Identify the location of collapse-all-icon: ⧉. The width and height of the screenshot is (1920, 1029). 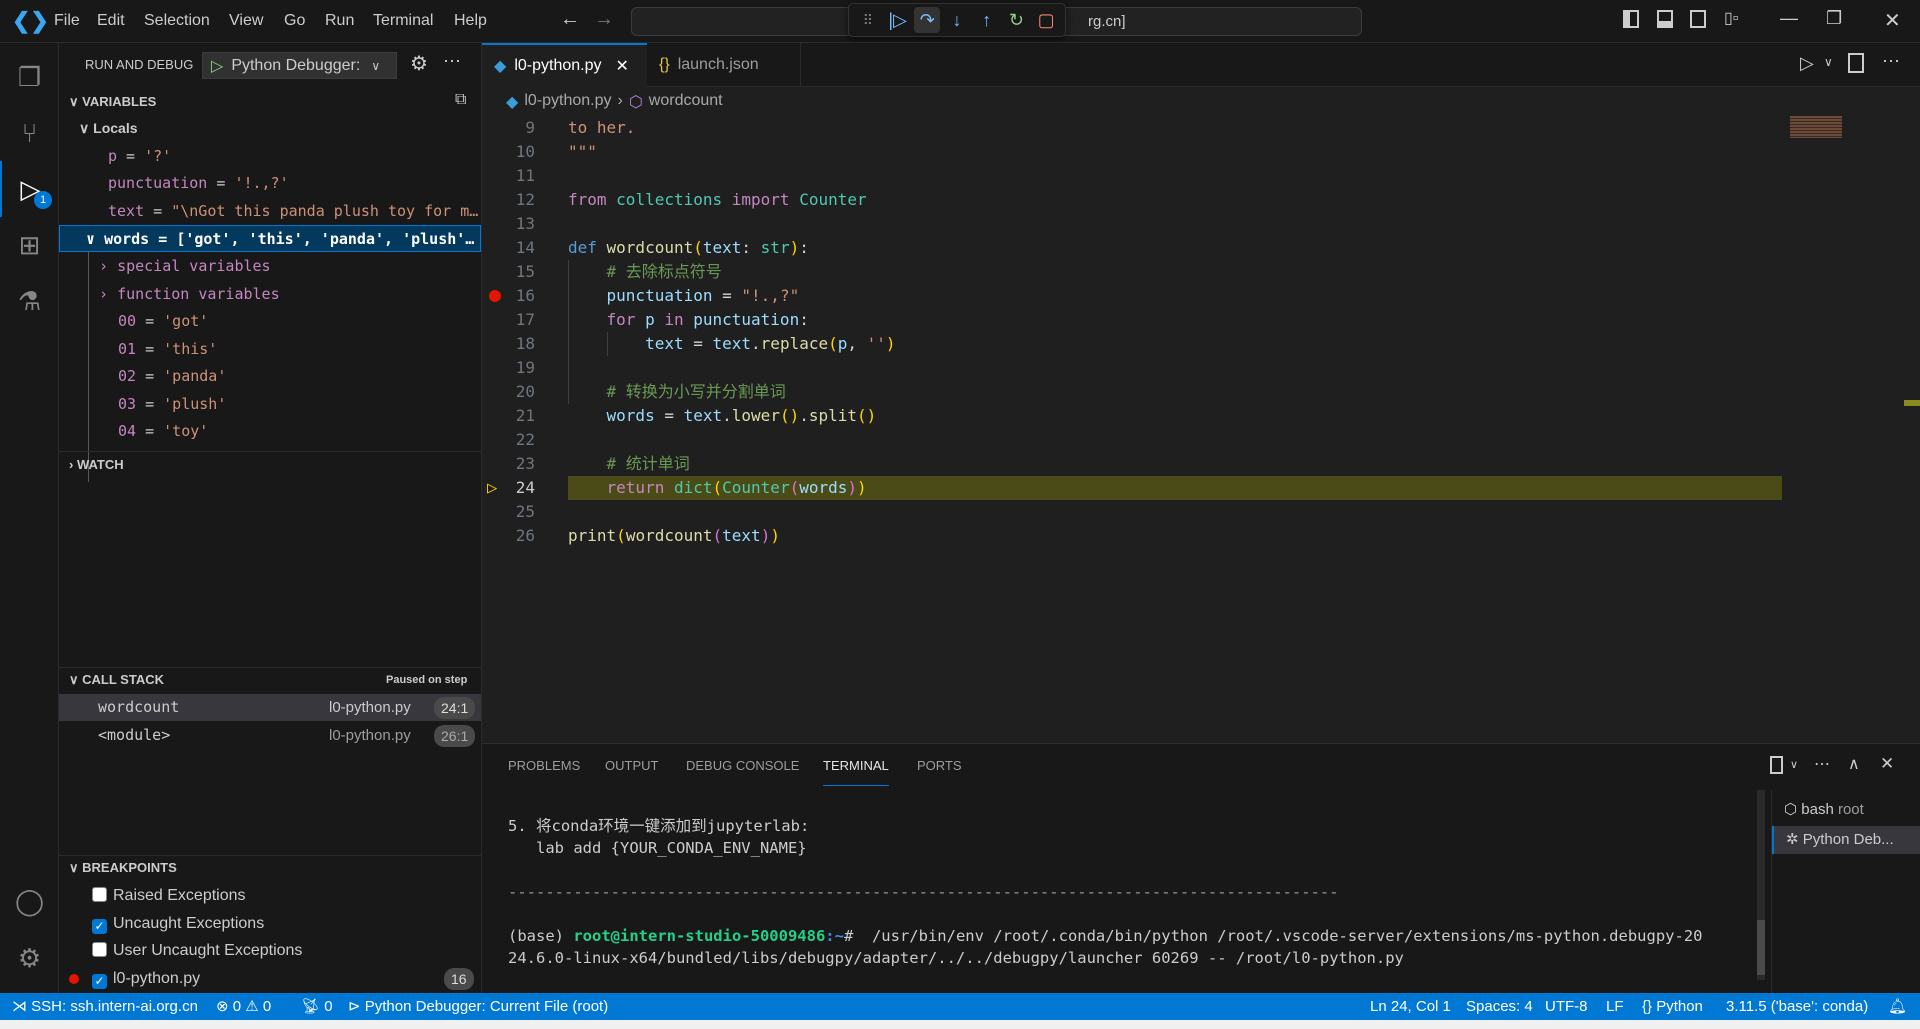
(460, 100).